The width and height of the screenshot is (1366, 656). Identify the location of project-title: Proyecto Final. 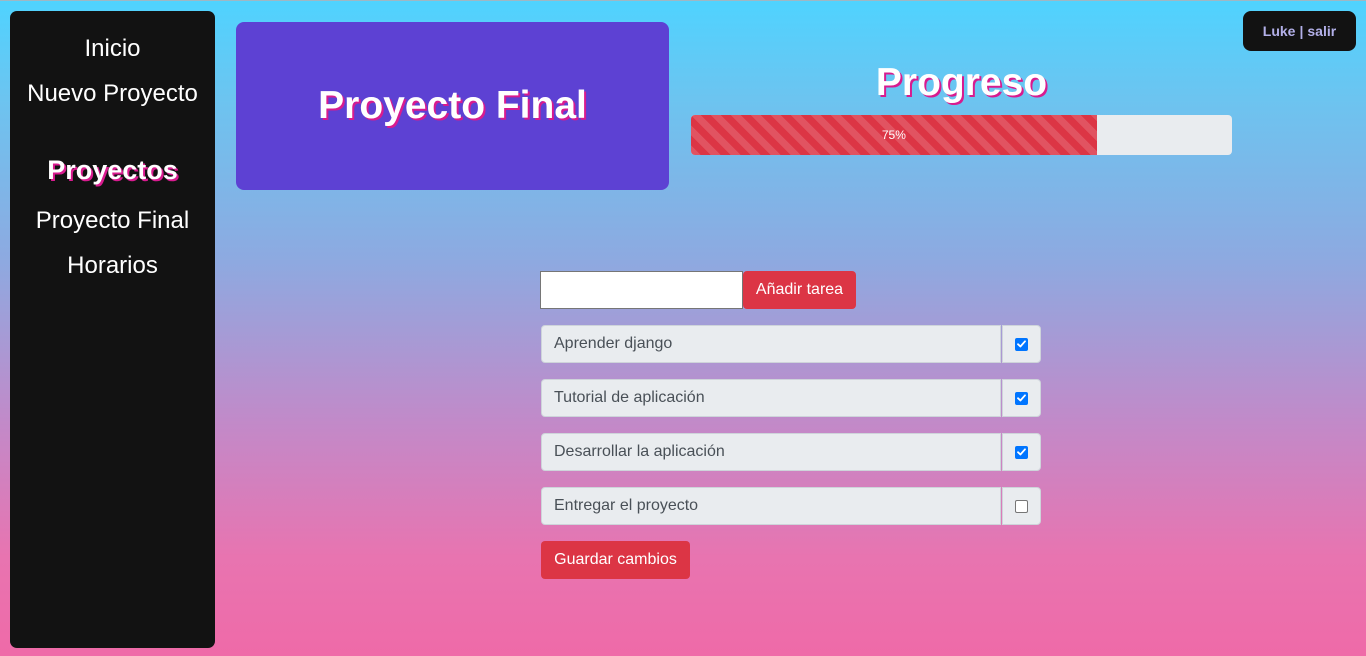
(452, 105).